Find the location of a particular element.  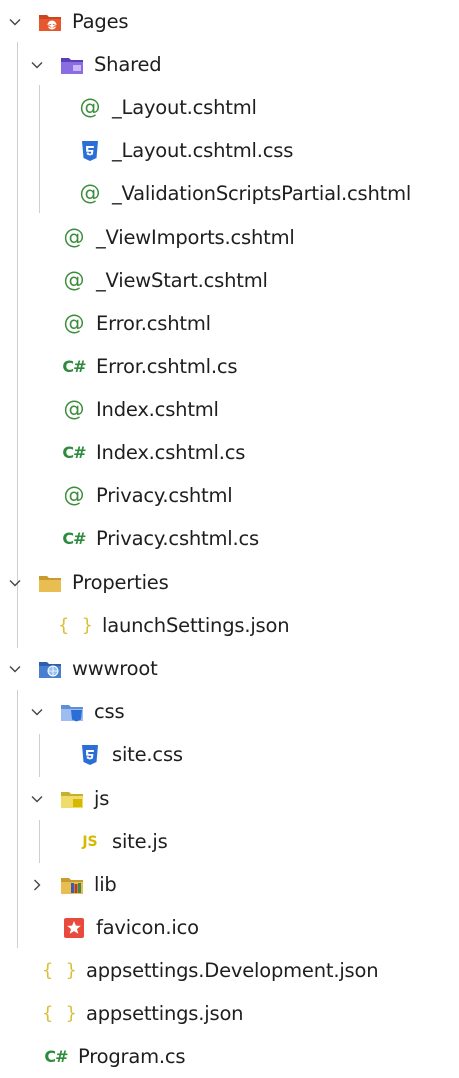

tree-item-label: _Layout.cshtml.css is located at coordinates (203, 150).